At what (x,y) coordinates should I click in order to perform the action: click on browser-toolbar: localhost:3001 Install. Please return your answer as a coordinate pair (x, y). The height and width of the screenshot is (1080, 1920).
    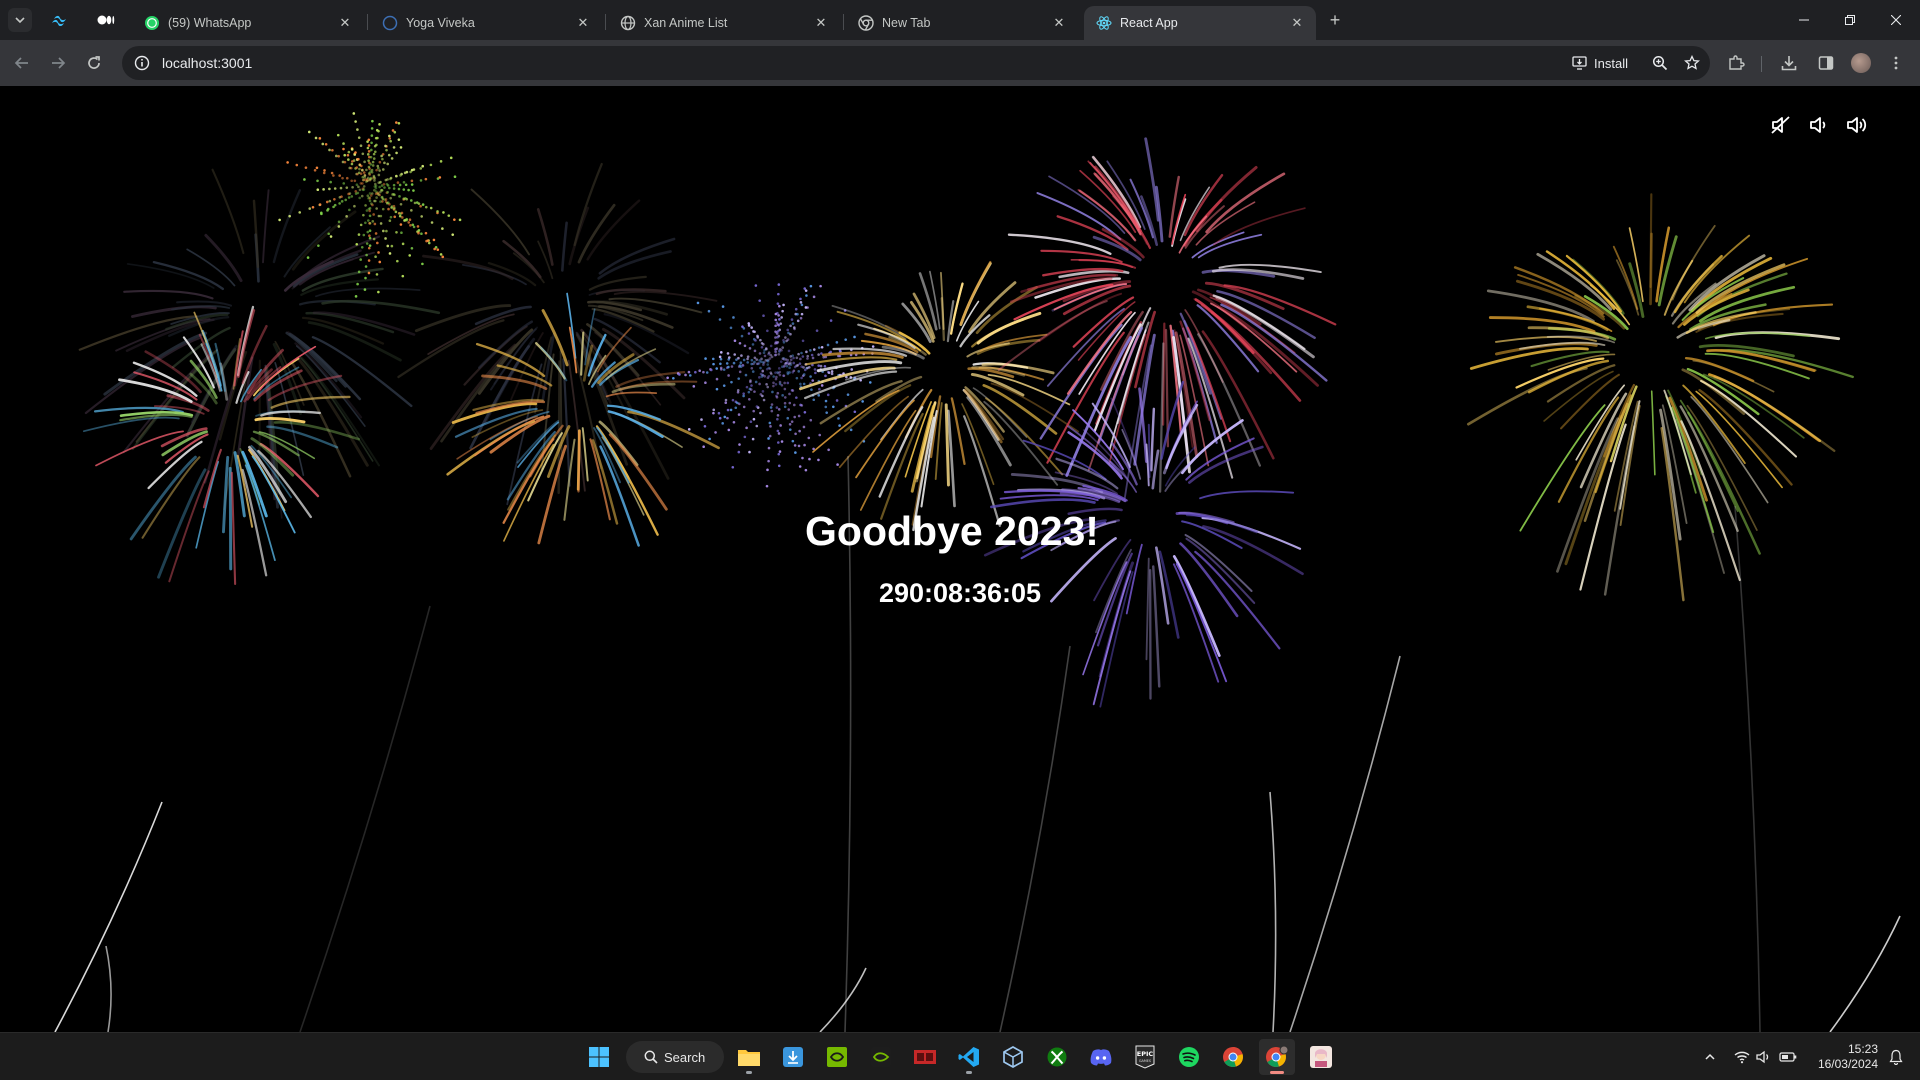
    Looking at the image, I should click on (960, 63).